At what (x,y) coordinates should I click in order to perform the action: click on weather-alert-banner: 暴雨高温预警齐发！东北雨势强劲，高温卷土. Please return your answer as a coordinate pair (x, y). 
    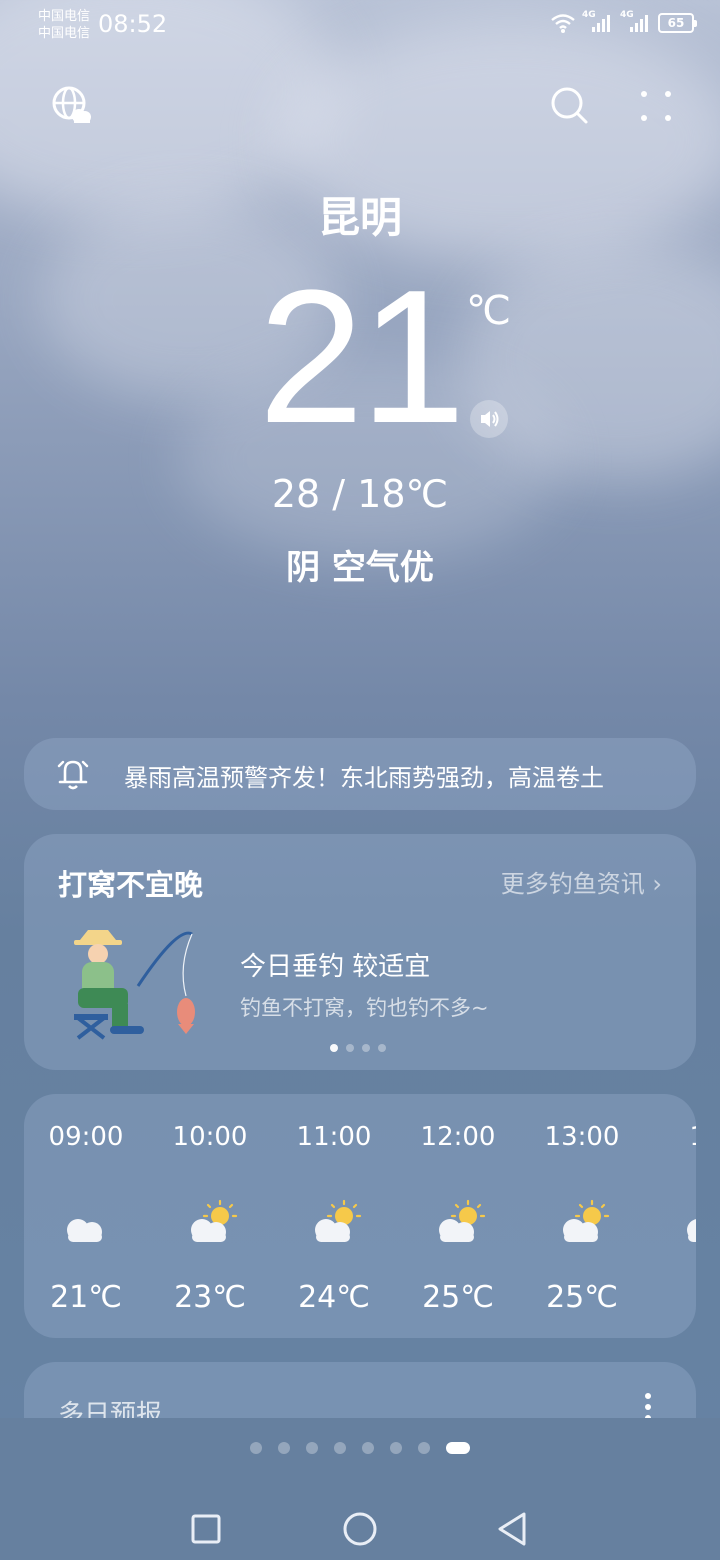
    Looking at the image, I should click on (360, 774).